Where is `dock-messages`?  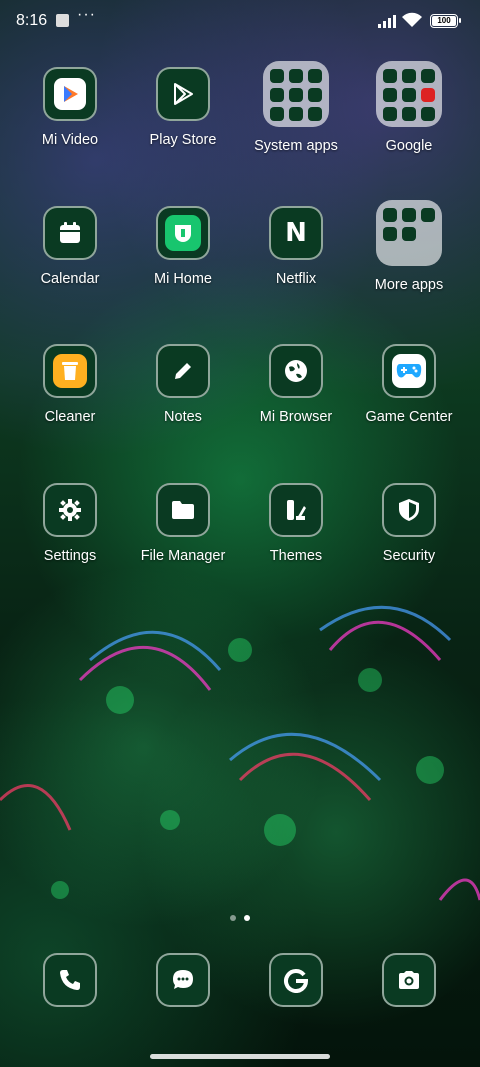
dock-messages is located at coordinates (183, 980).